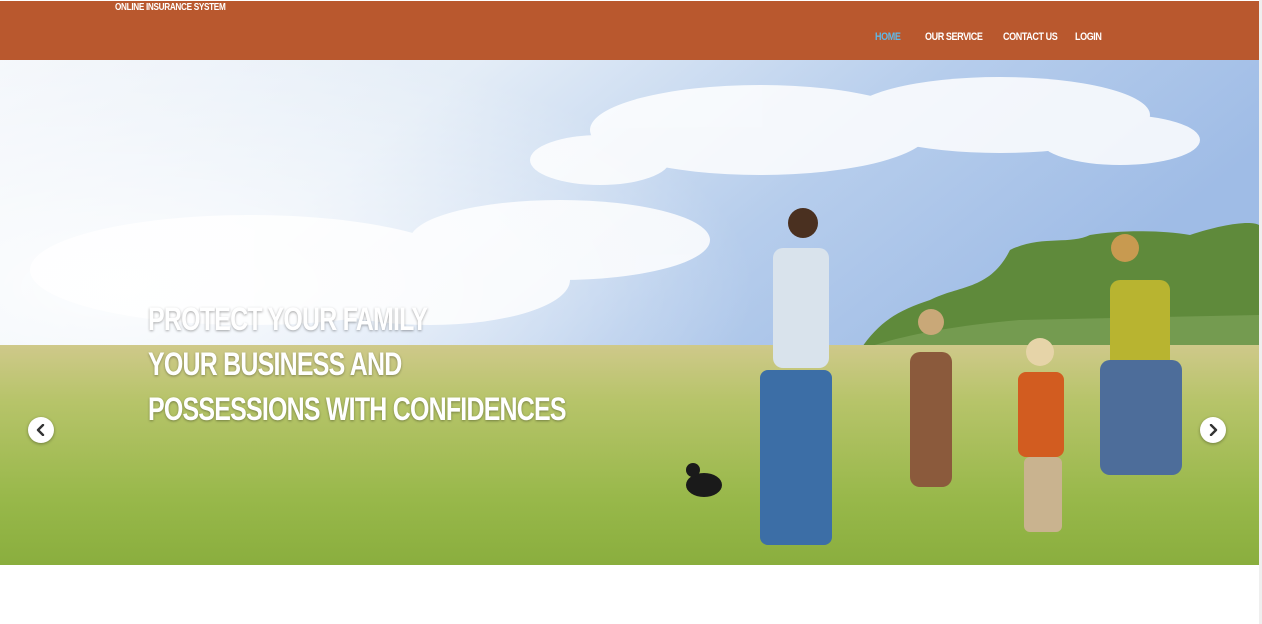  What do you see at coordinates (888, 37) in the screenshot?
I see `nav-home-link: HOME` at bounding box center [888, 37].